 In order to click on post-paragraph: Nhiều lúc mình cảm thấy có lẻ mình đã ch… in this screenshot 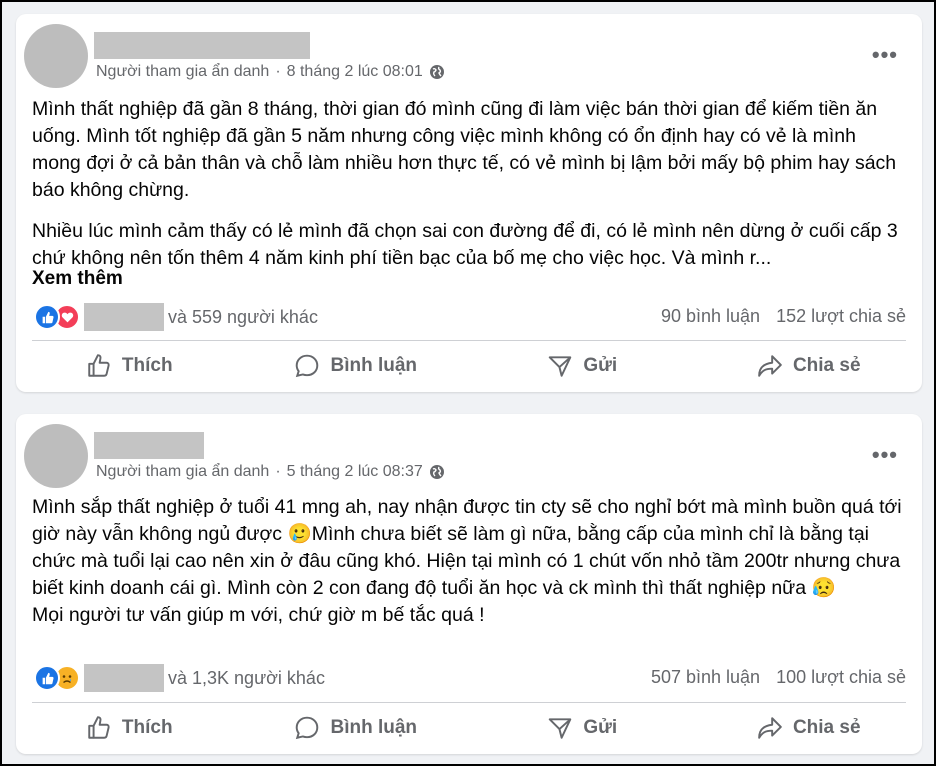, I will do `click(465, 244)`.